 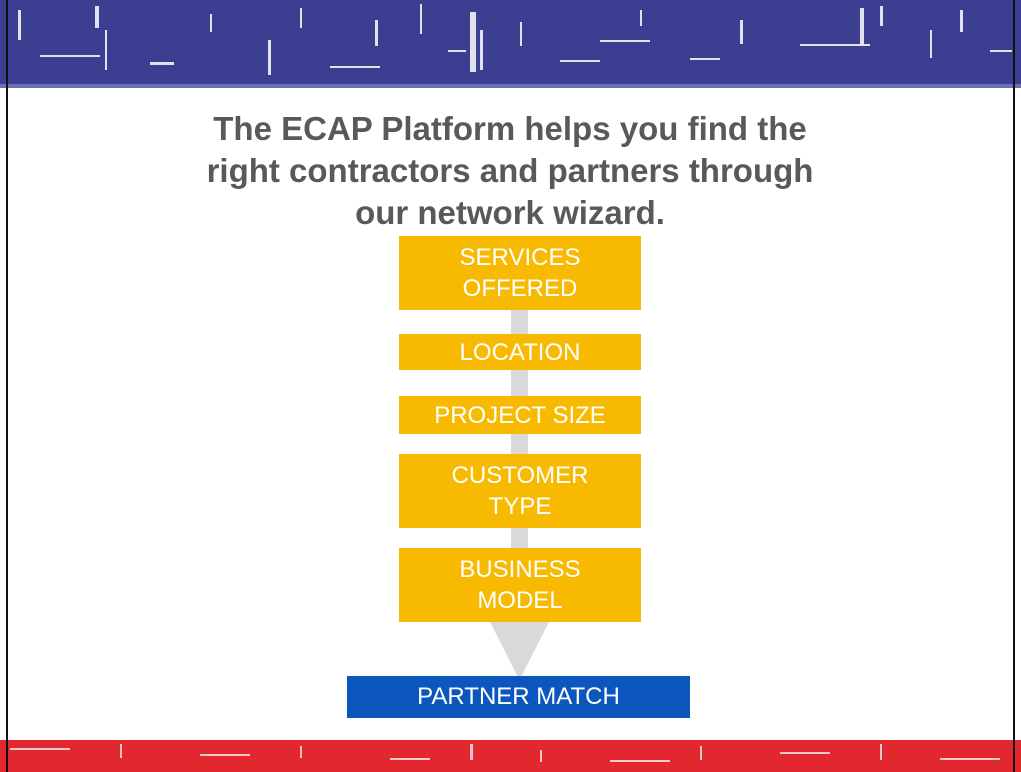 What do you see at coordinates (520, 257) in the screenshot?
I see `step-label: SERVICES` at bounding box center [520, 257].